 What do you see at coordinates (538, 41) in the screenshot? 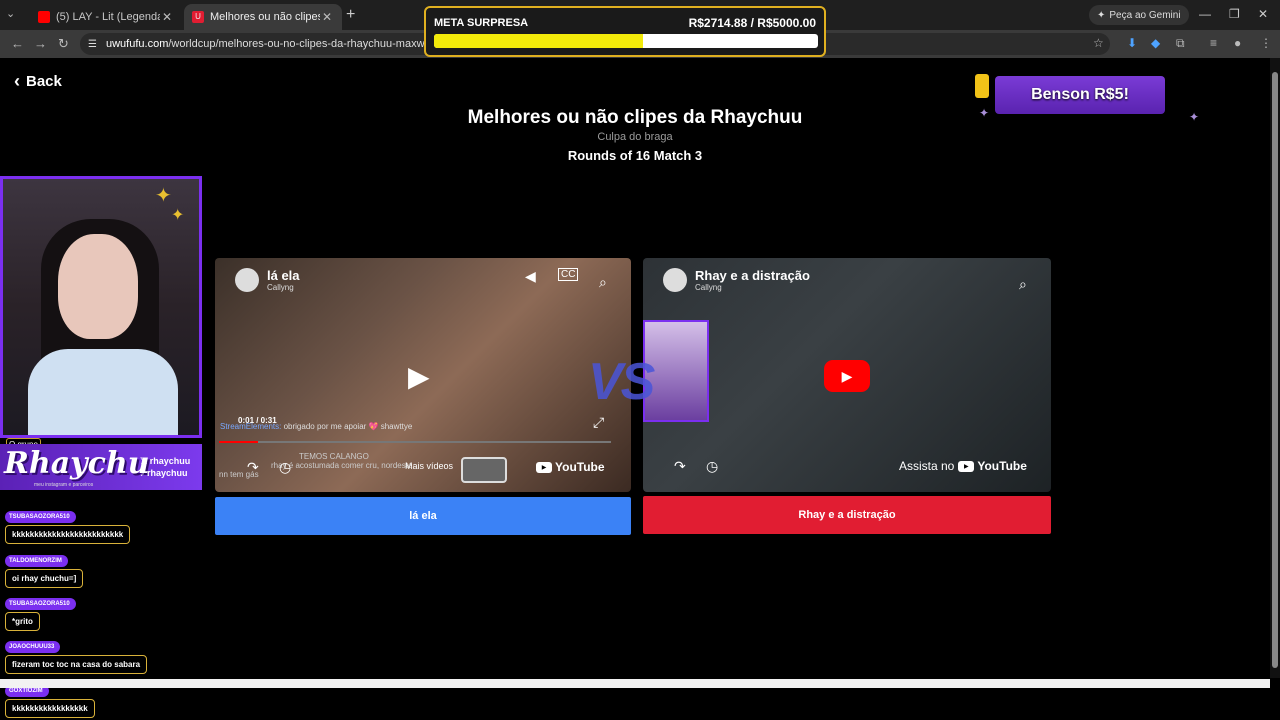
I see `goal-progress-fill` at bounding box center [538, 41].